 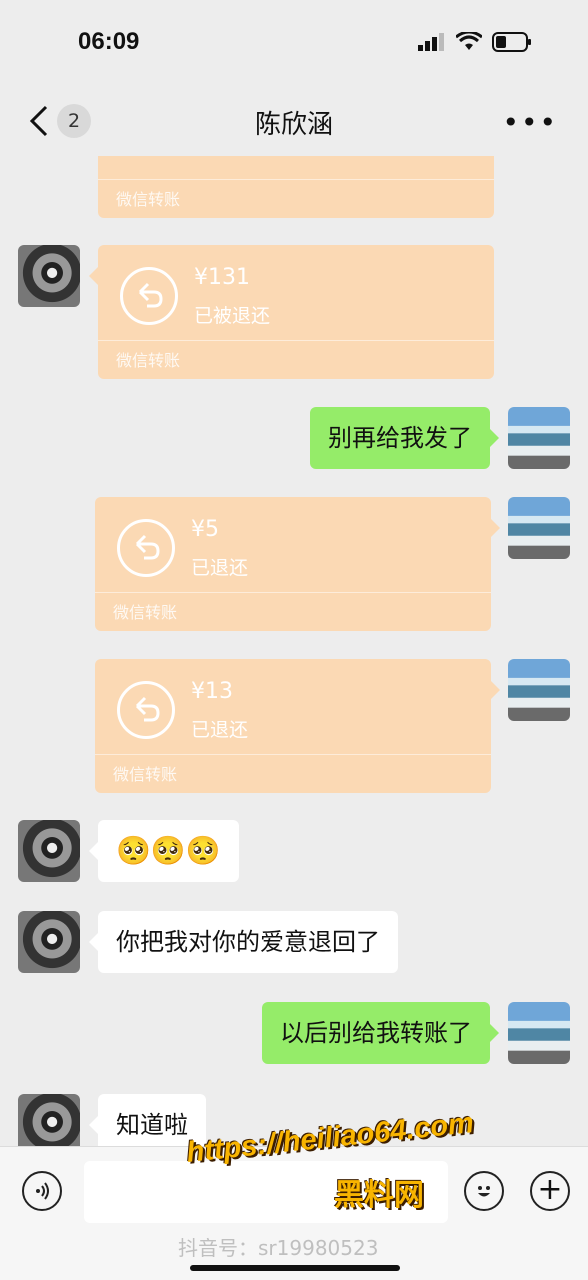 What do you see at coordinates (212, 691) in the screenshot?
I see `transfer-amount: ¥13` at bounding box center [212, 691].